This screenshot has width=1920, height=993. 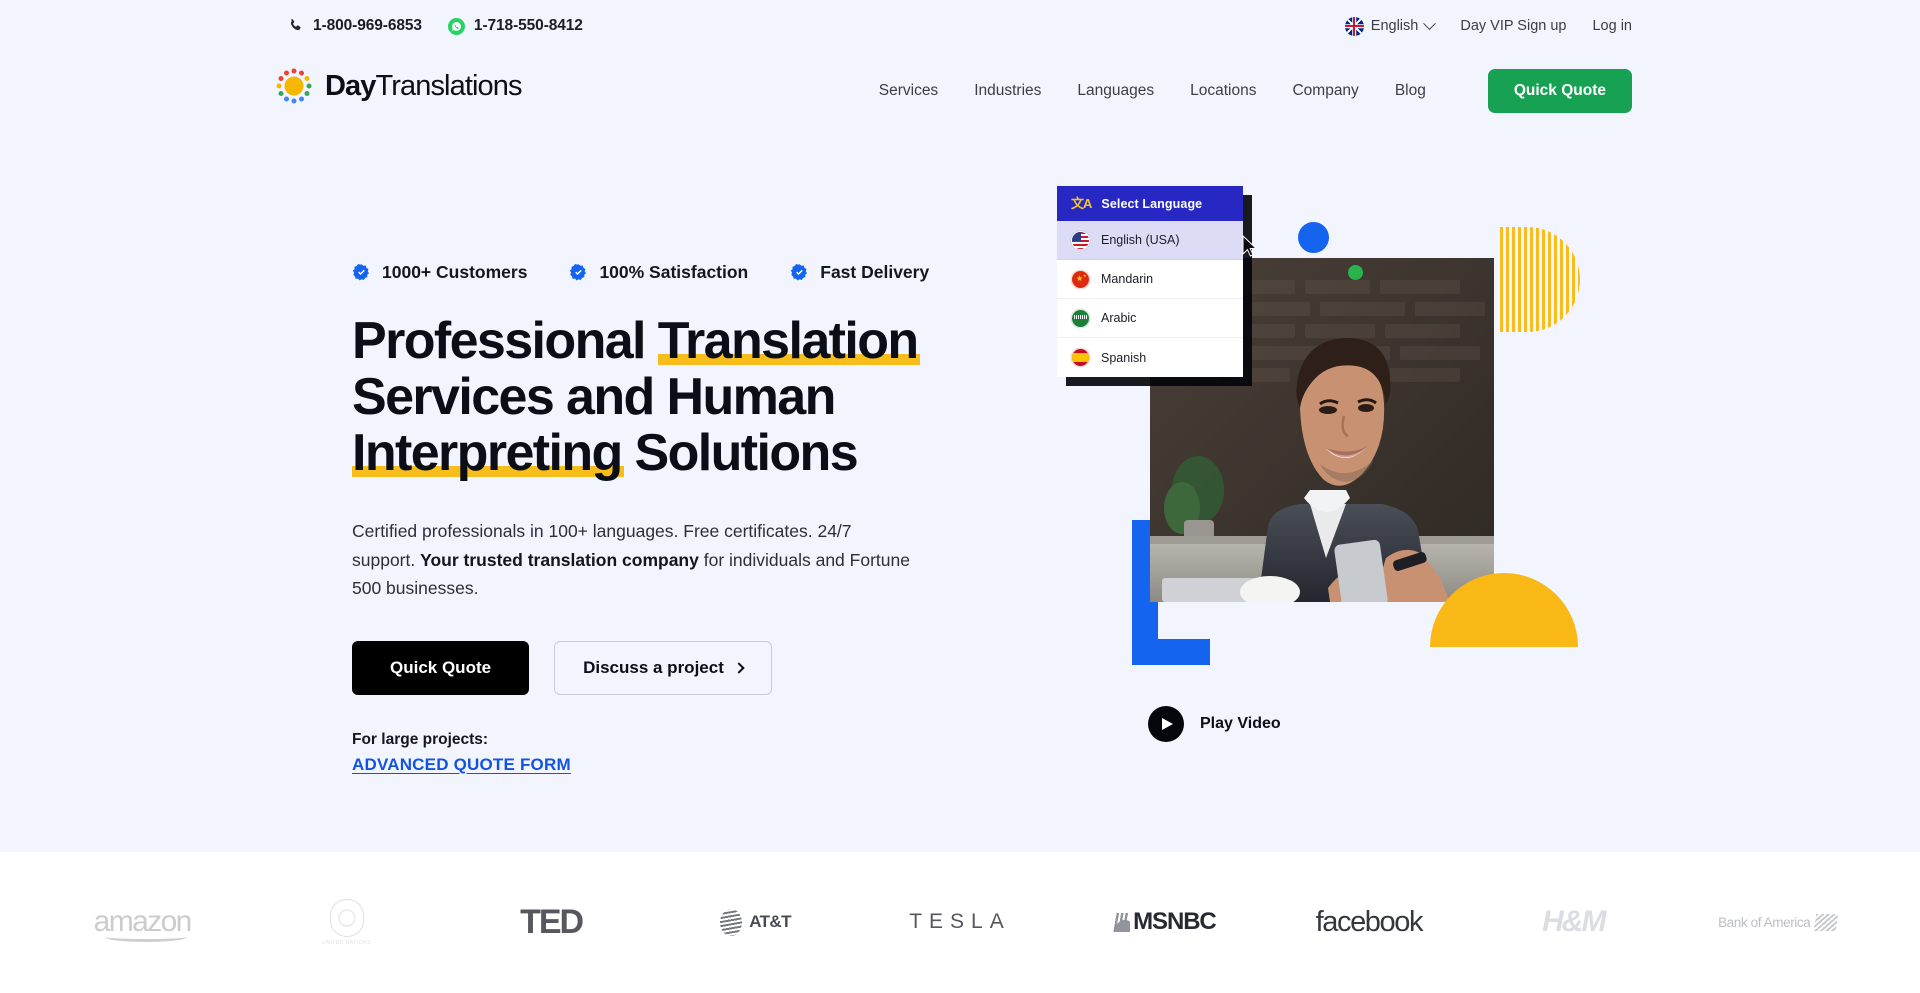 What do you see at coordinates (347, 942) in the screenshot?
I see `united-nations-label: UNITED NATIONS` at bounding box center [347, 942].